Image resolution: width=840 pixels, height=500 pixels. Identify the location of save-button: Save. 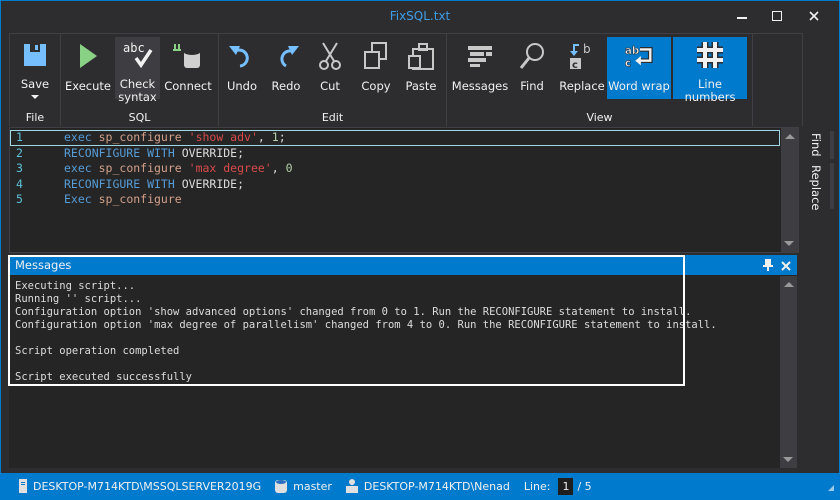
(35, 68).